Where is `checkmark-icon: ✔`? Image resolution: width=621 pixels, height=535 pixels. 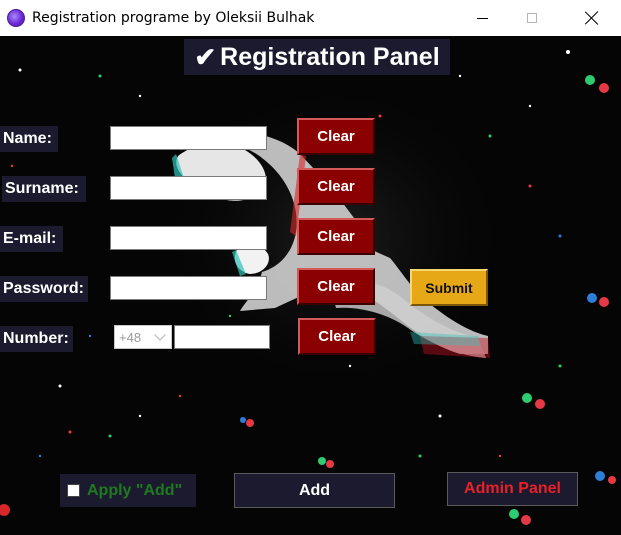
checkmark-icon: ✔ is located at coordinates (205, 56).